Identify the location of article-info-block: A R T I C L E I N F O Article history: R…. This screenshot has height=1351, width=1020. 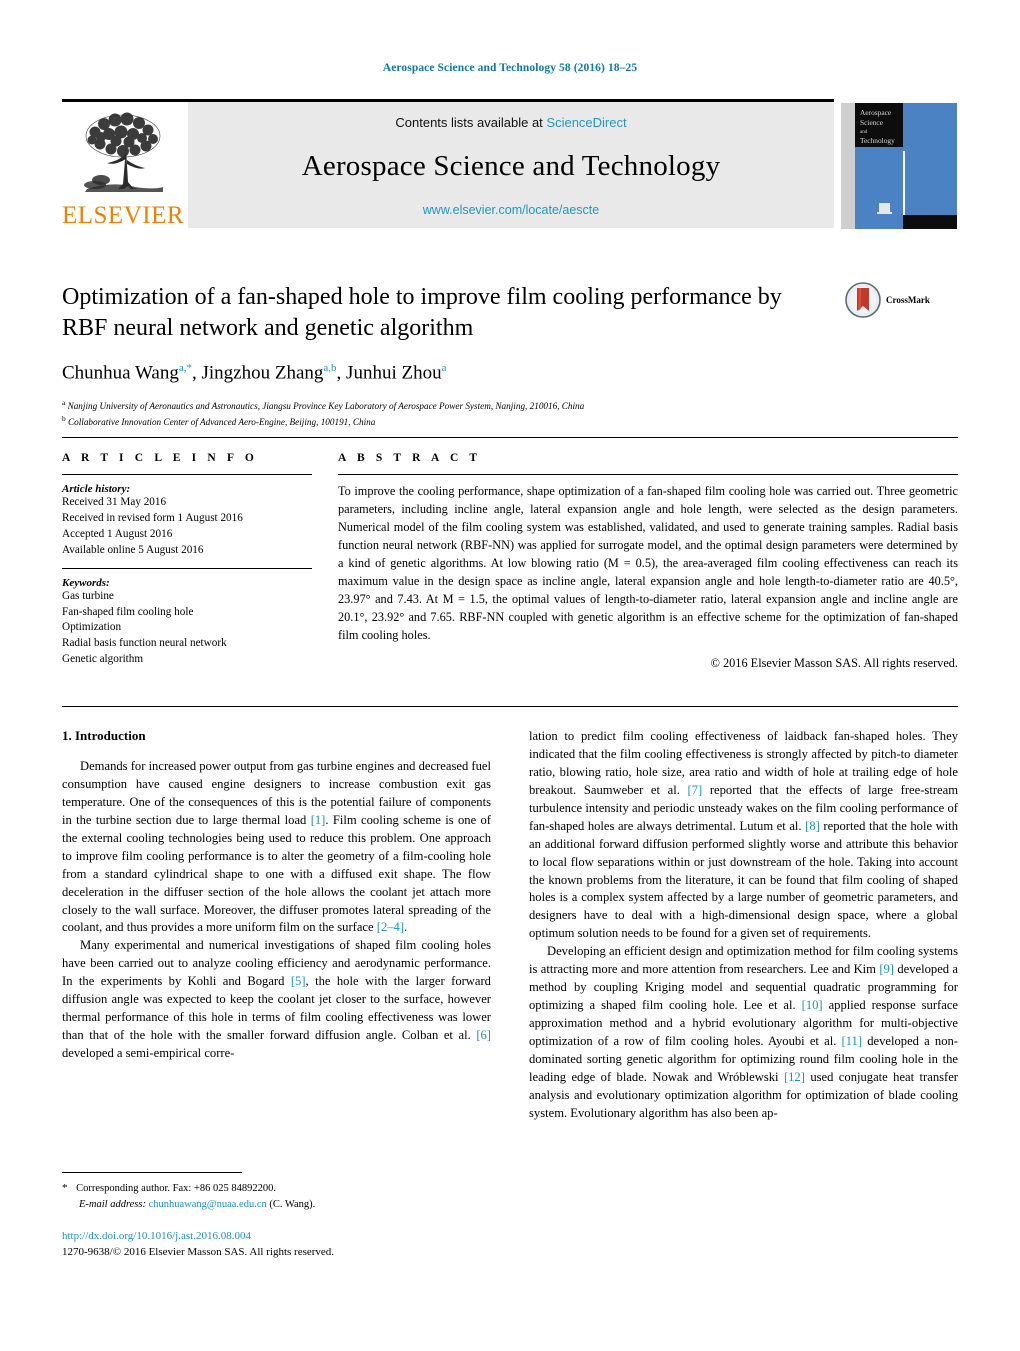
(187, 560).